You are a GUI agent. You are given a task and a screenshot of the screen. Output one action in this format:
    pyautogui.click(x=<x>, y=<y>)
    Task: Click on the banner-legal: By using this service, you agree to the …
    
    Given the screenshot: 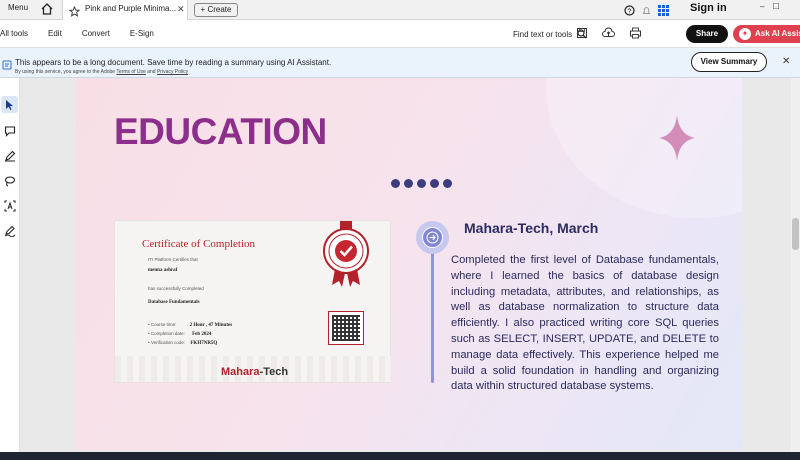 What is the action you would take?
    pyautogui.click(x=101, y=72)
    